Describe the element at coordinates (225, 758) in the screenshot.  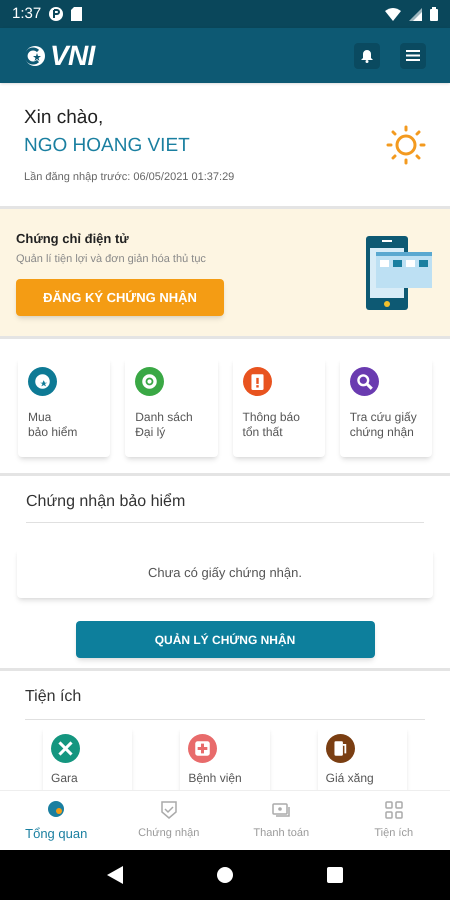
I see `utility-card: Bệnh viện` at that location.